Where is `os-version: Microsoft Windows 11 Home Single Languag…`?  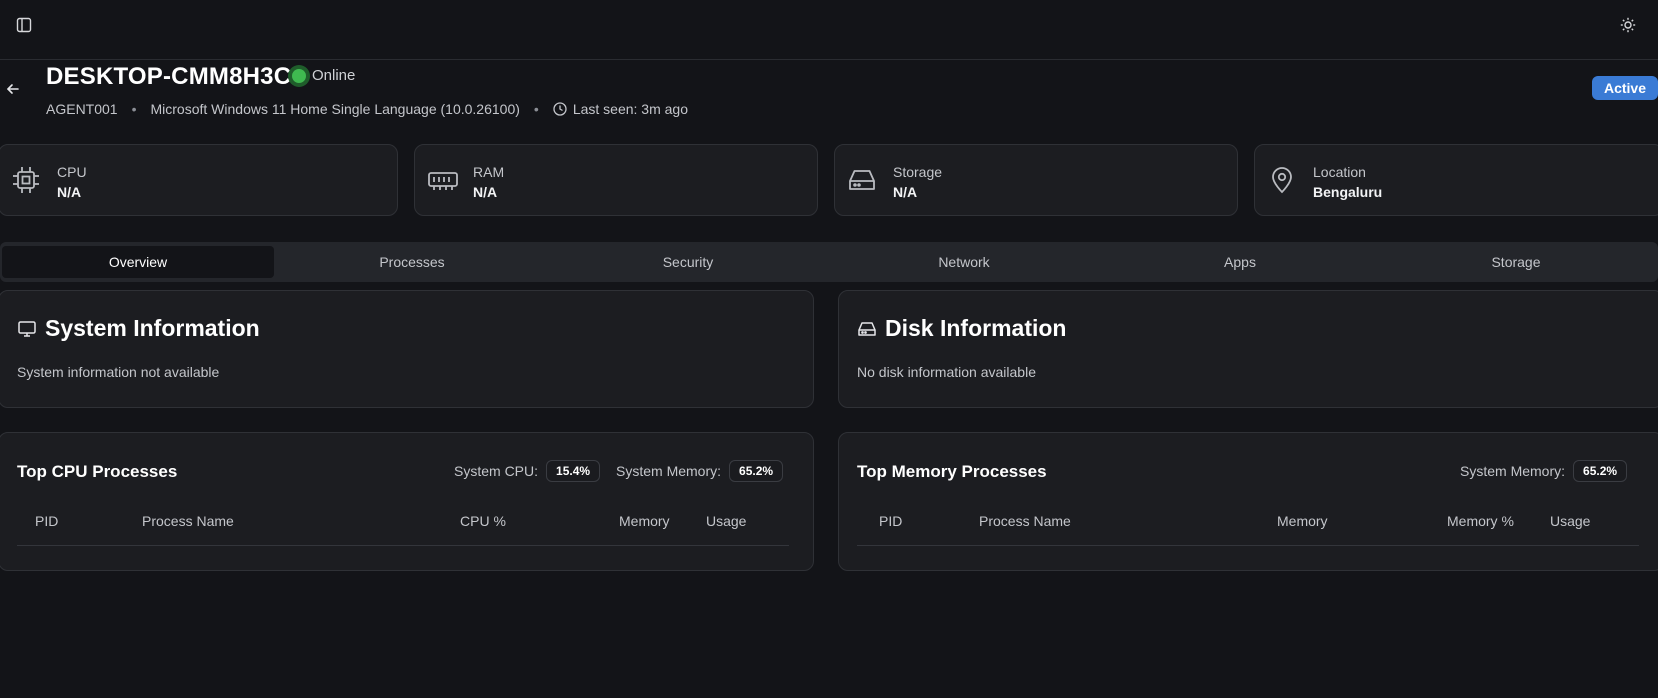 os-version: Microsoft Windows 11 Home Single Languag… is located at coordinates (335, 109).